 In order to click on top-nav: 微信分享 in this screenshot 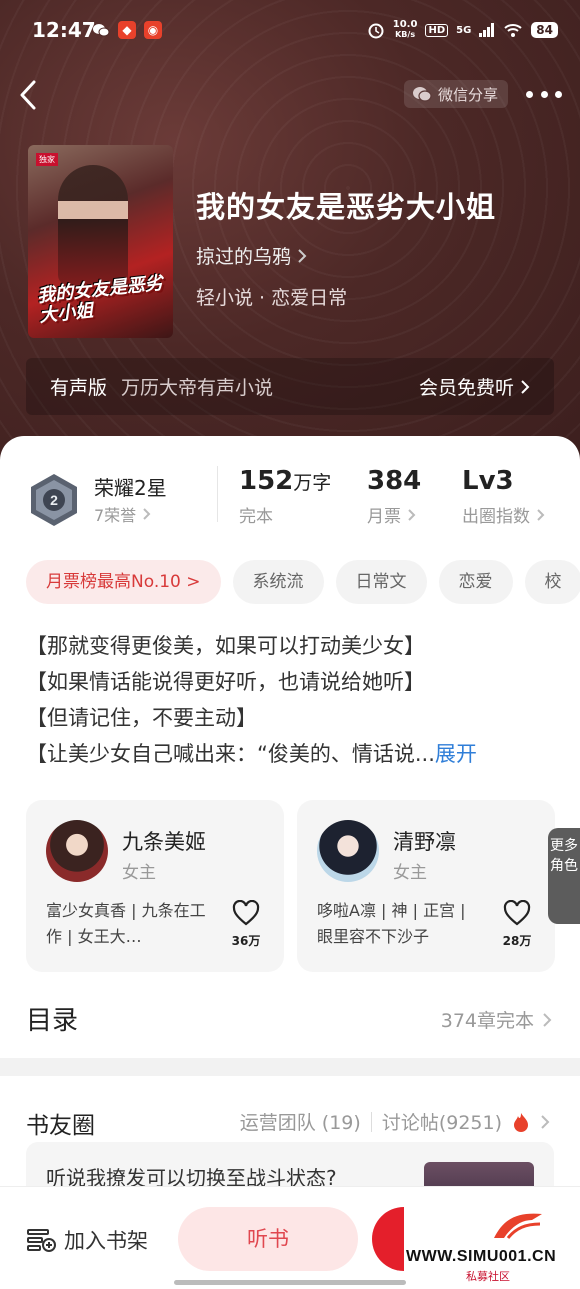, I will do `click(290, 96)`.